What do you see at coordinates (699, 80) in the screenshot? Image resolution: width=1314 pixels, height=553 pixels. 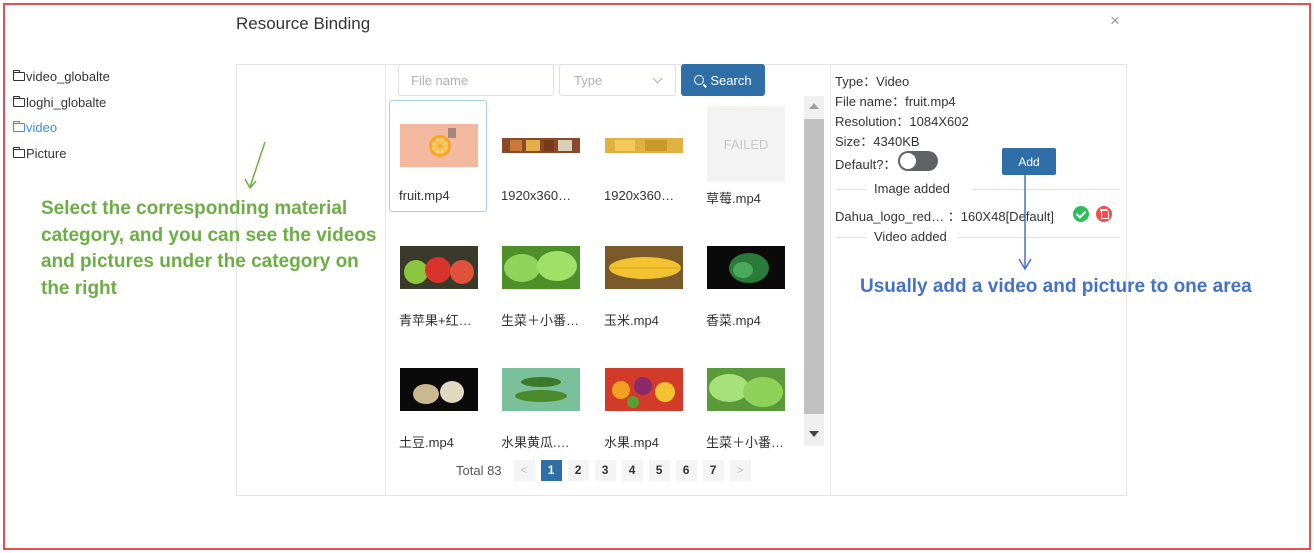 I see `search-icon` at bounding box center [699, 80].